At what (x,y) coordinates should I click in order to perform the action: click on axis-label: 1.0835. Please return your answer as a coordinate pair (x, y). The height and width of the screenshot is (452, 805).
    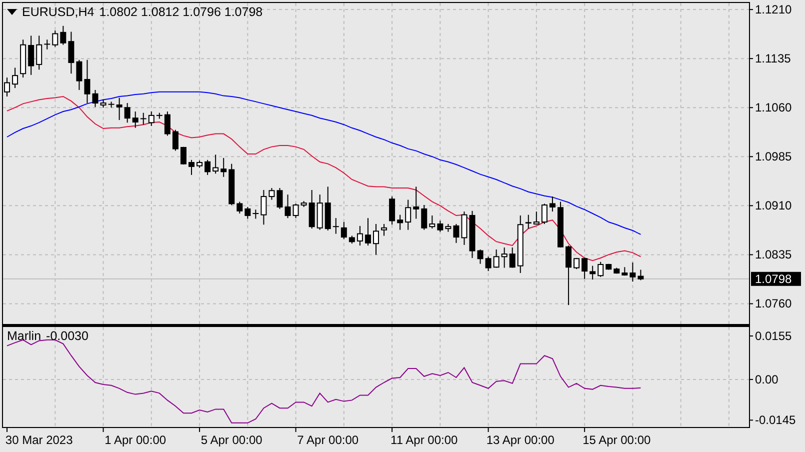
    Looking at the image, I should click on (773, 255).